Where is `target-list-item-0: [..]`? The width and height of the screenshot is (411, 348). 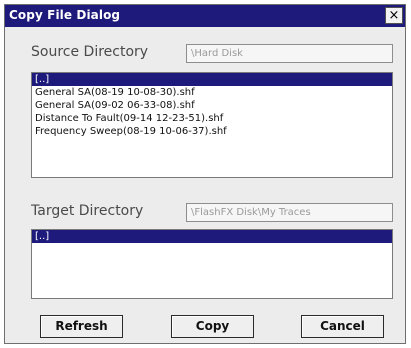
target-list-item-0: [..] is located at coordinates (212, 236).